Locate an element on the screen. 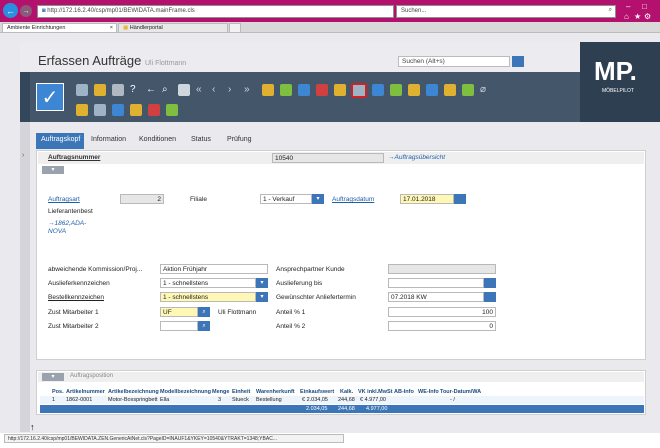 This screenshot has height=448, width=660. col-vk: VK inkl.MwSt is located at coordinates (375, 392).